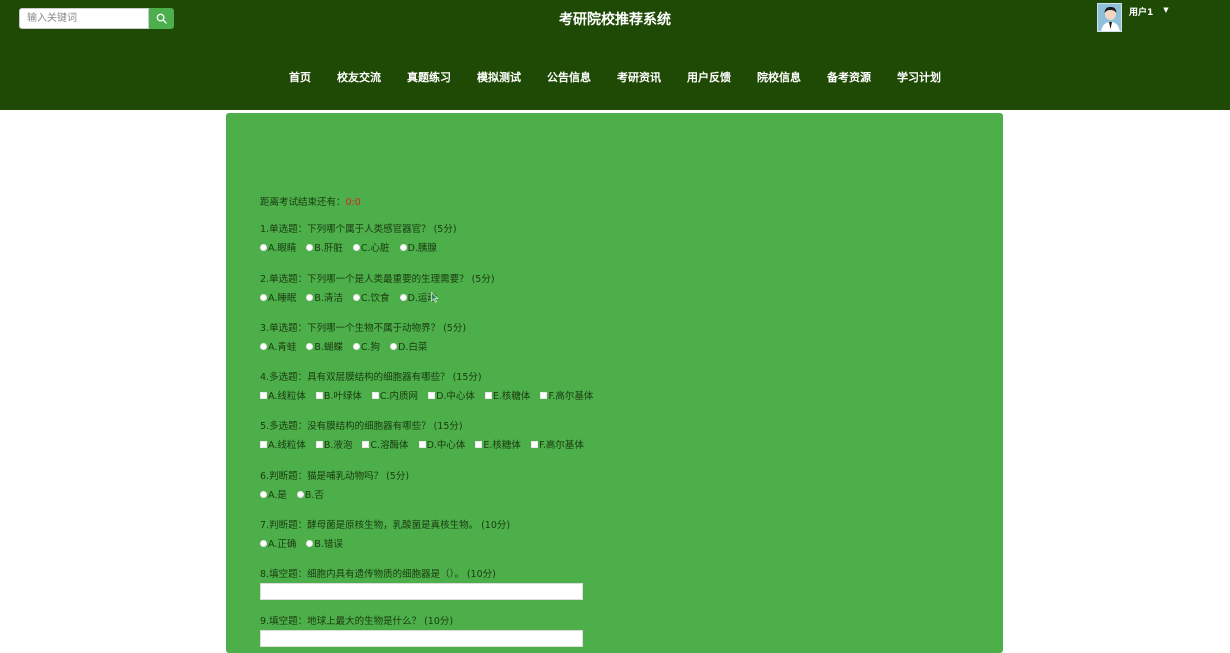 This screenshot has width=1230, height=653. Describe the element at coordinates (278, 297) in the screenshot. I see `answer-option: A.睡眠` at that location.